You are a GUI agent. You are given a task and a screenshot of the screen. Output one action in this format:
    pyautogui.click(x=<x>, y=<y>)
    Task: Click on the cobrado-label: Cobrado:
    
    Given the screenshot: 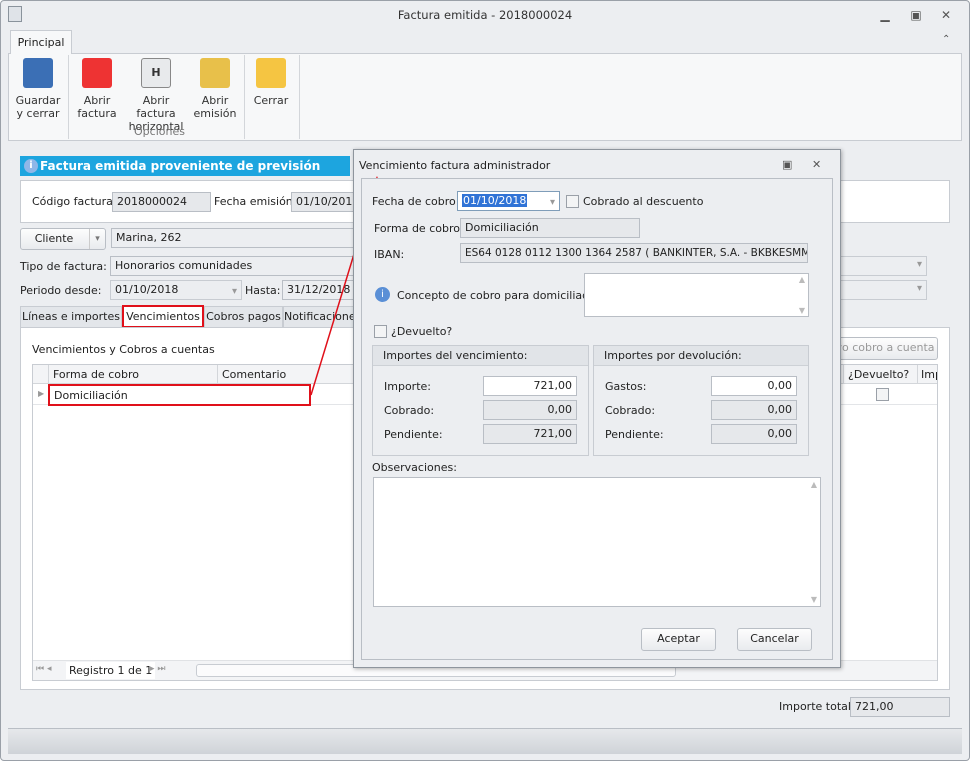 What is the action you would take?
    pyautogui.click(x=409, y=410)
    